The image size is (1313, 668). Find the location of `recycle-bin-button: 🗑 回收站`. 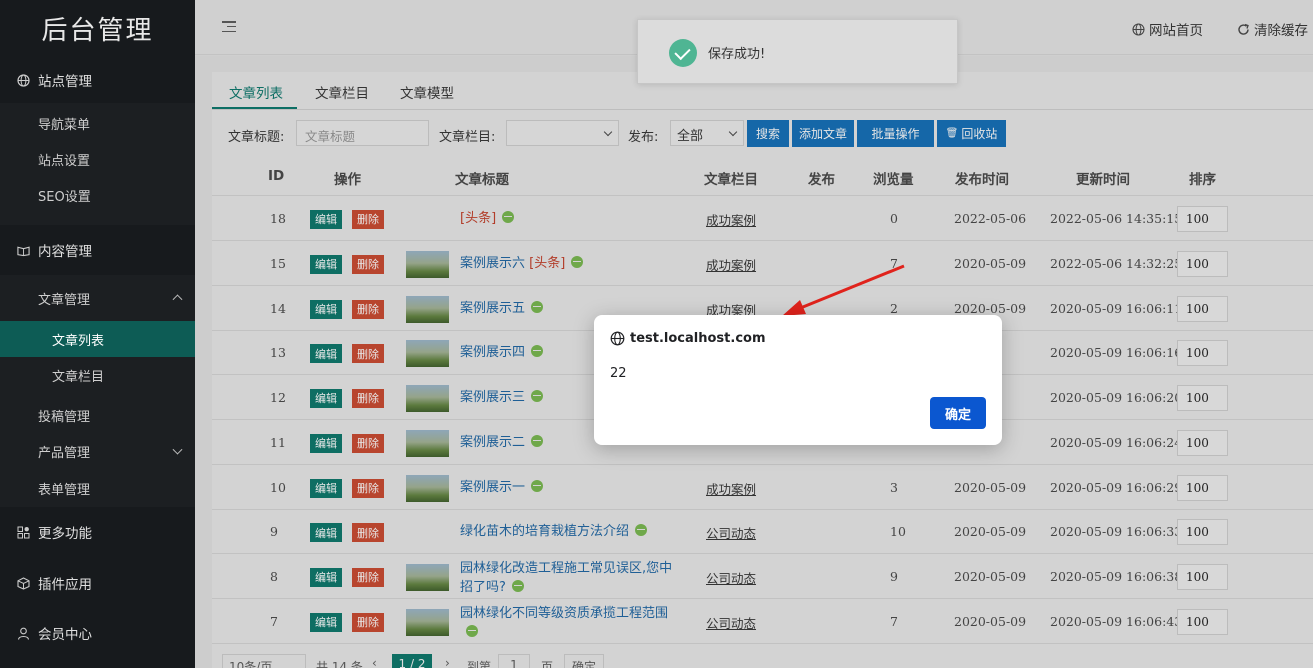

recycle-bin-button: 🗑 回收站 is located at coordinates (971, 133).